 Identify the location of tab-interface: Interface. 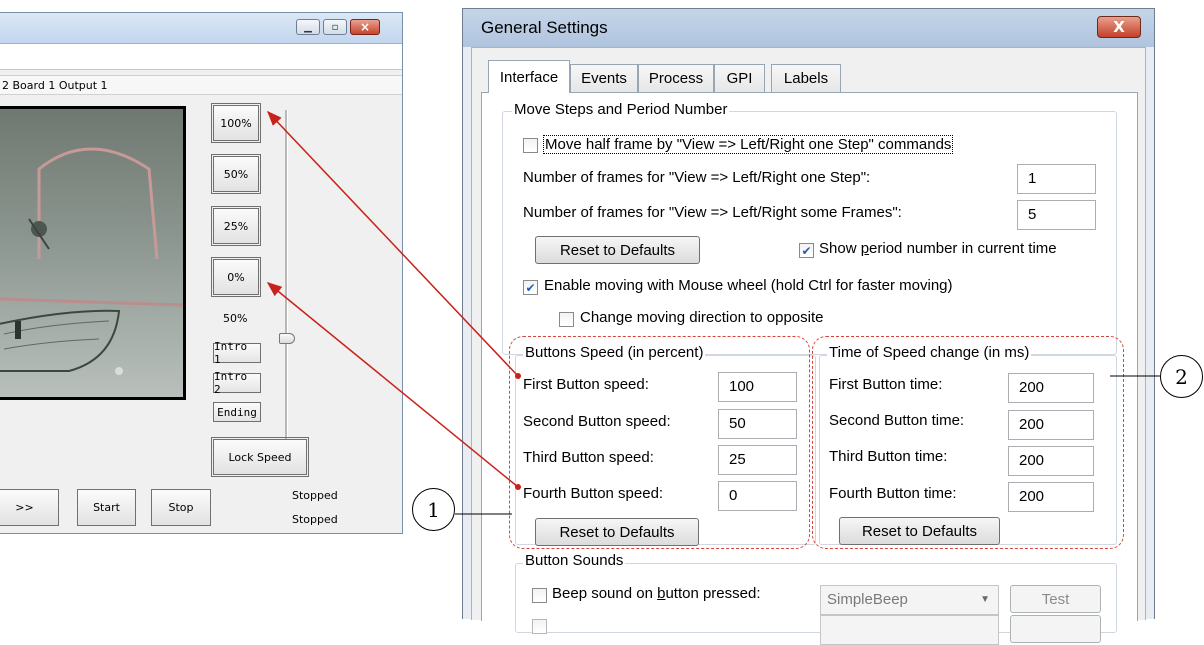
(529, 76).